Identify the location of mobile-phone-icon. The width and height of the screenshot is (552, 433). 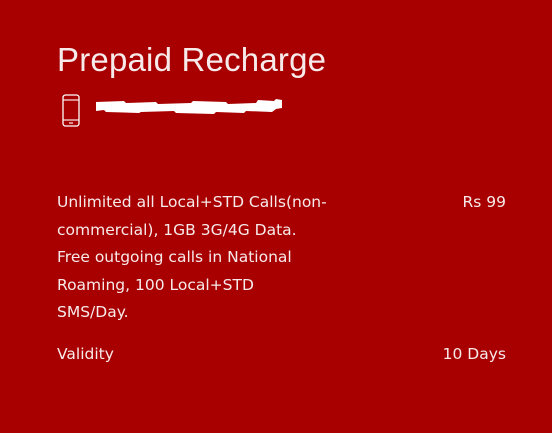
(72, 111).